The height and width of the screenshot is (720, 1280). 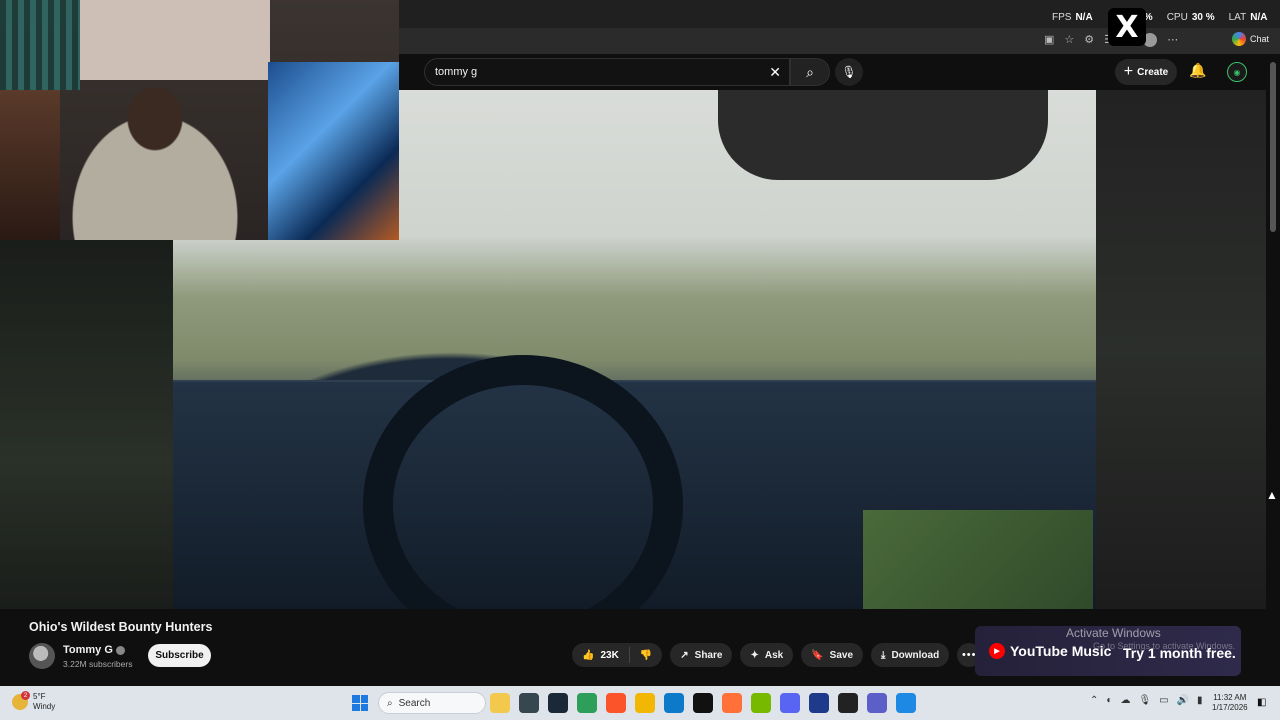 What do you see at coordinates (1197, 70) in the screenshot?
I see `notifications-bell-icon: 🔔` at bounding box center [1197, 70].